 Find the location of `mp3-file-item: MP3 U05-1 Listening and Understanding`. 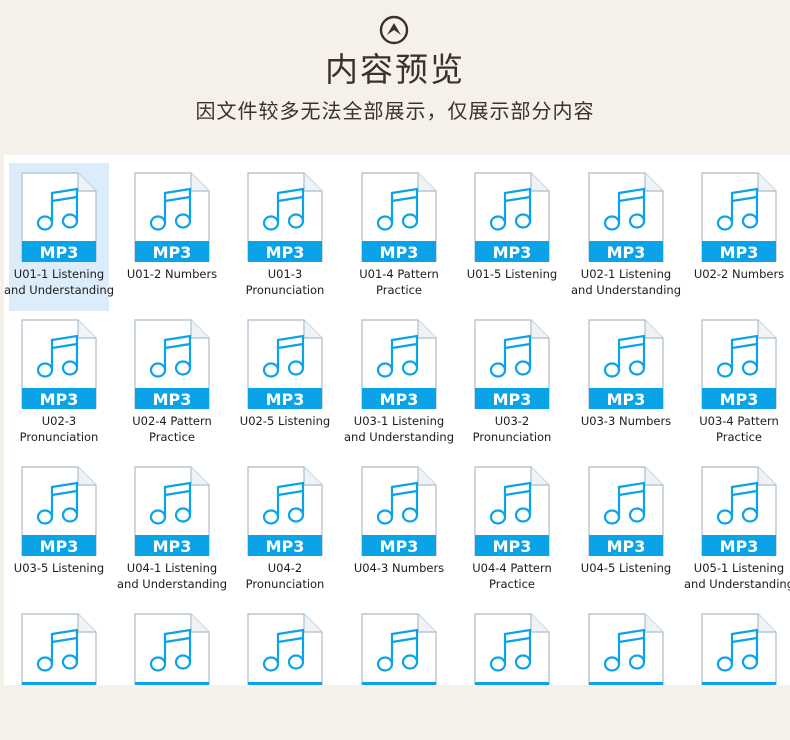

mp3-file-item: MP3 U05-1 Listening and Understanding is located at coordinates (737, 531).